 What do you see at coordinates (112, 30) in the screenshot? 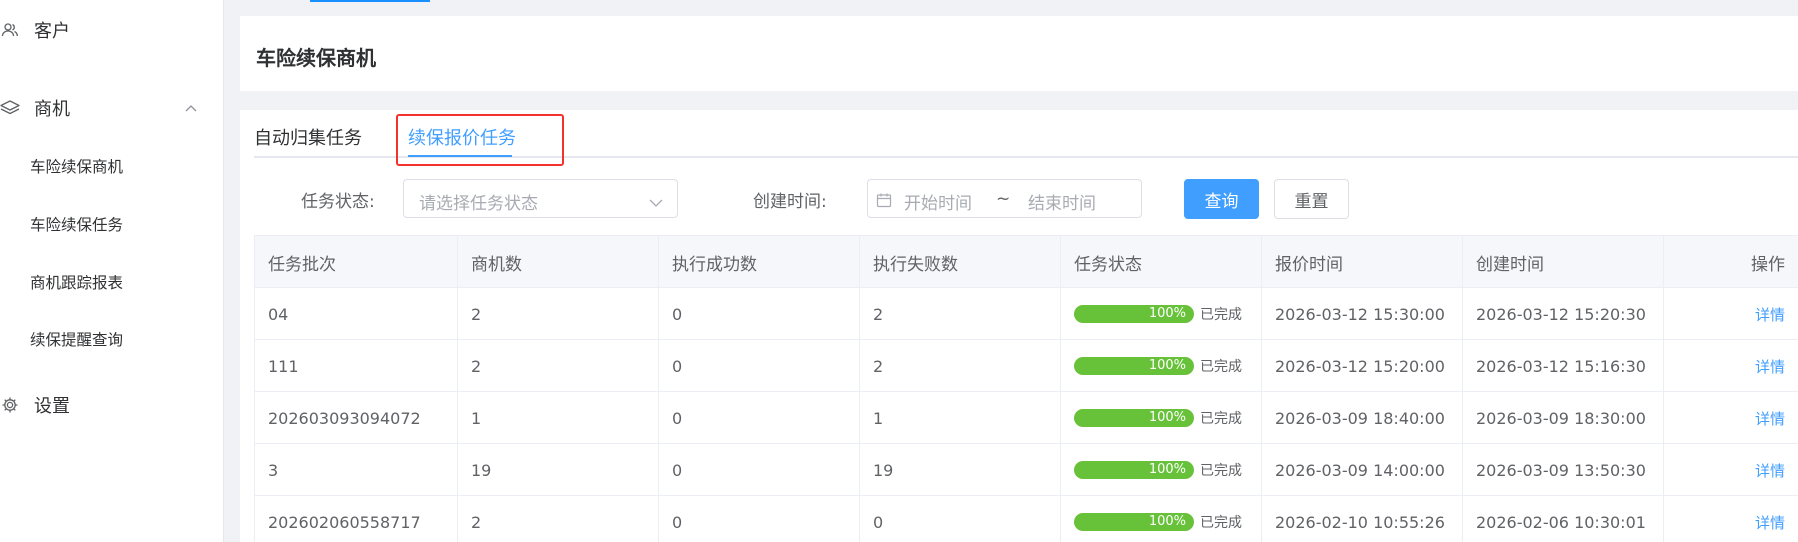
I see `sidebar-item-customers: 客户` at bounding box center [112, 30].